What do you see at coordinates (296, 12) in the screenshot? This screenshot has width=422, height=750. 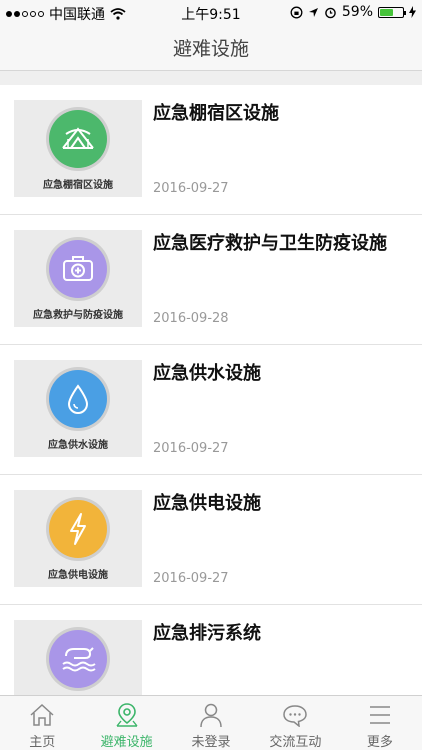 I see `rotation-lock-icon` at bounding box center [296, 12].